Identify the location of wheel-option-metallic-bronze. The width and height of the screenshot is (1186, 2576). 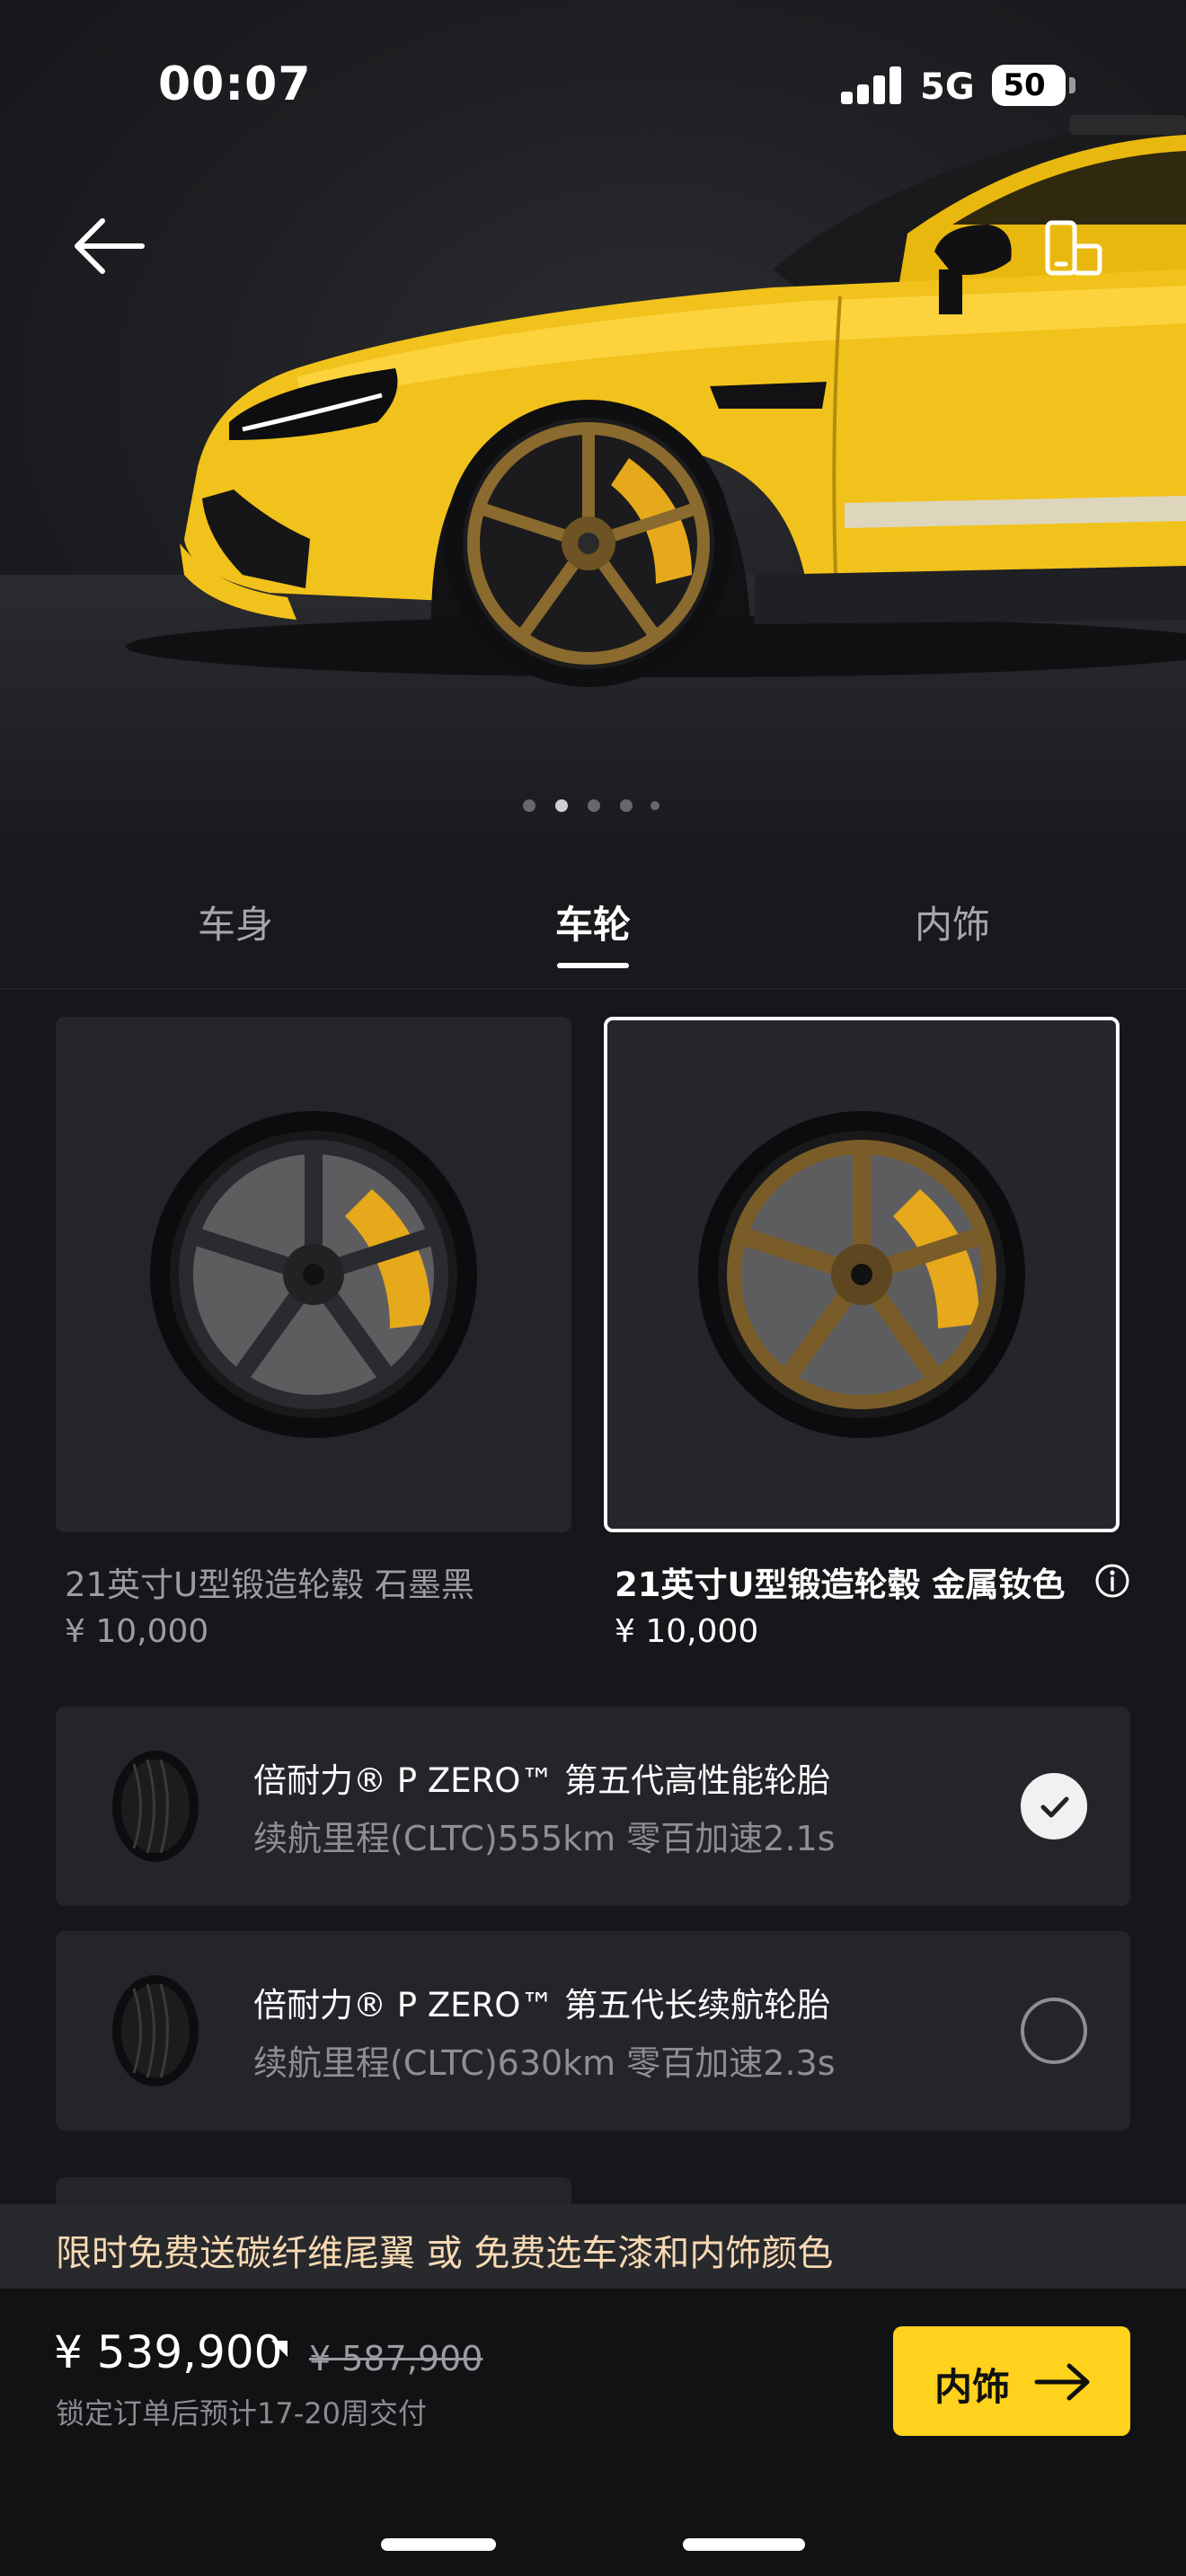
(862, 1274).